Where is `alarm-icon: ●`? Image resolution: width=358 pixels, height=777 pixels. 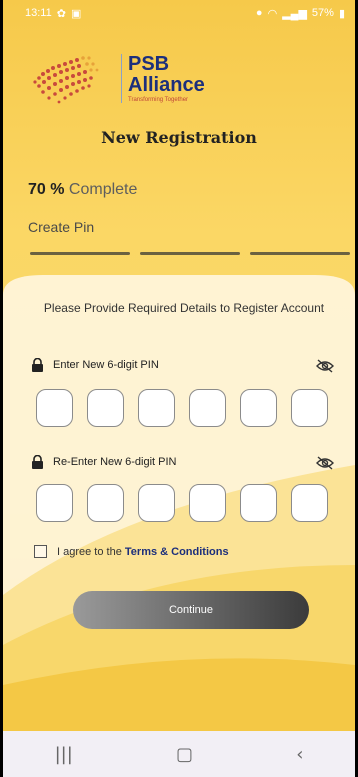 alarm-icon: ● is located at coordinates (259, 13).